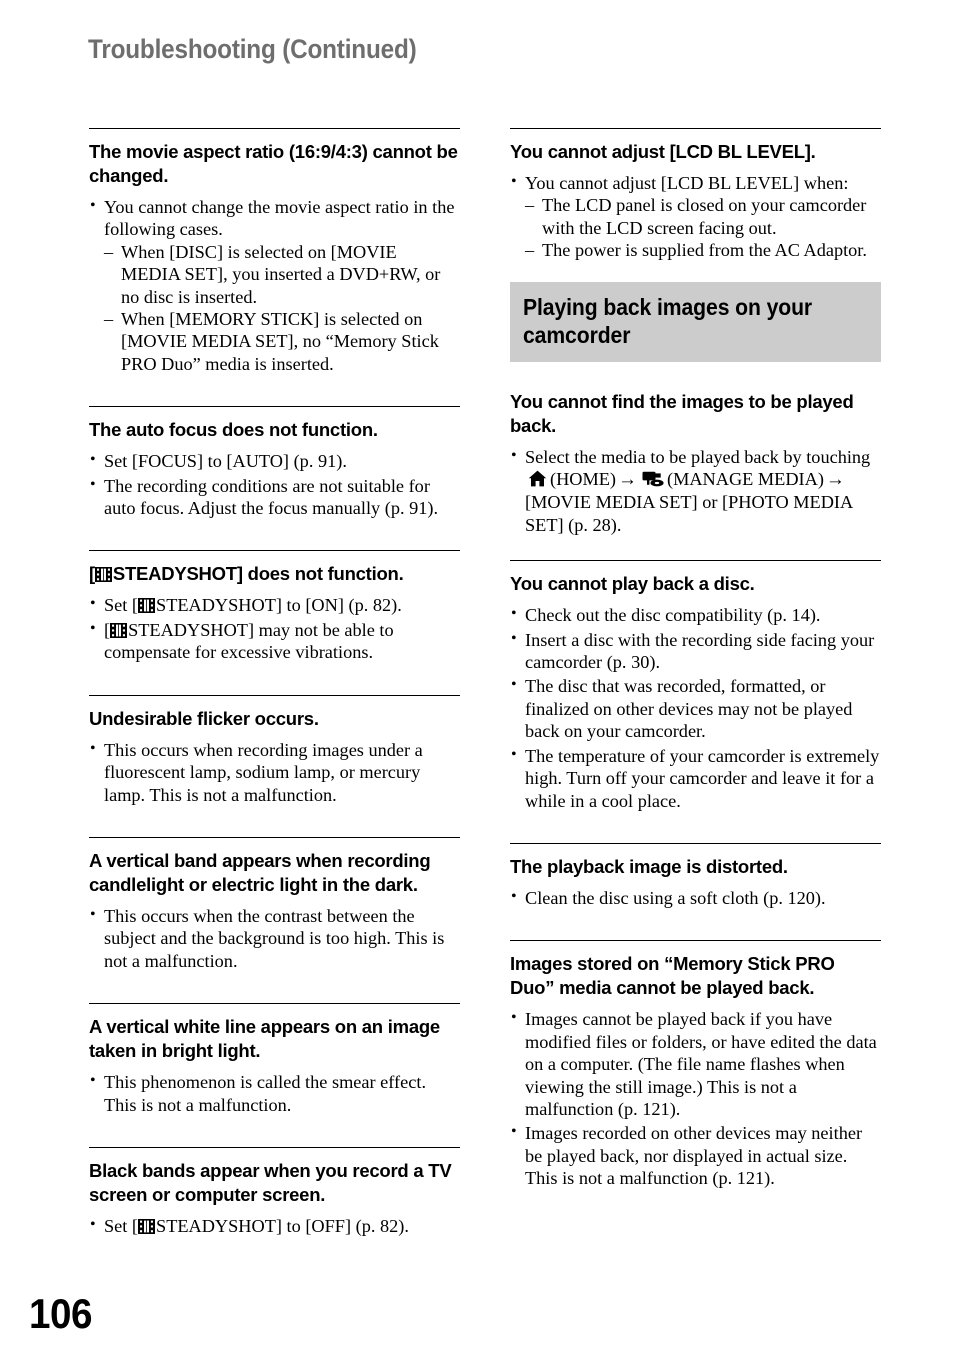  I want to click on section-title: Playing back images on your camcorder, so click(668, 320).